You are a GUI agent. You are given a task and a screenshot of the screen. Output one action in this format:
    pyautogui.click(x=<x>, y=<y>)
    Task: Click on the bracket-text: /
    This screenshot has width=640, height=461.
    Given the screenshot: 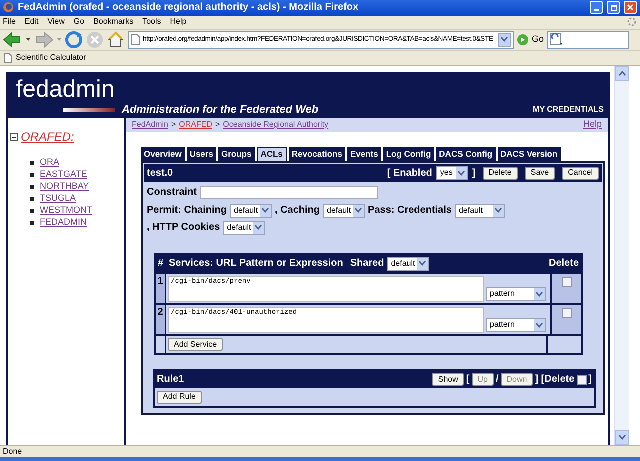 What is the action you would take?
    pyautogui.click(x=497, y=380)
    